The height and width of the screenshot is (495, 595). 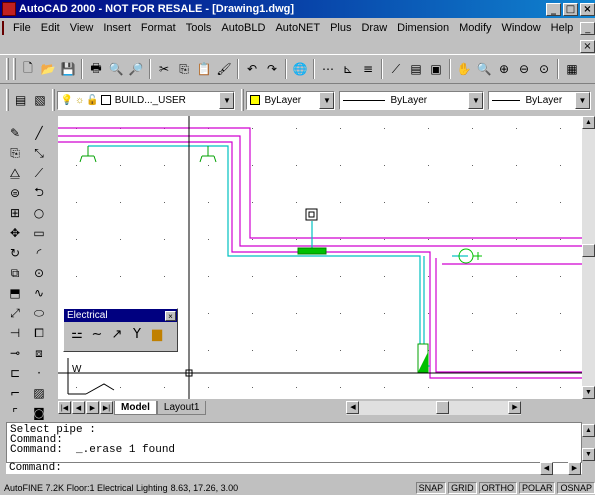 I want to click on designcenter-icon: ▣, so click(x=436, y=69).